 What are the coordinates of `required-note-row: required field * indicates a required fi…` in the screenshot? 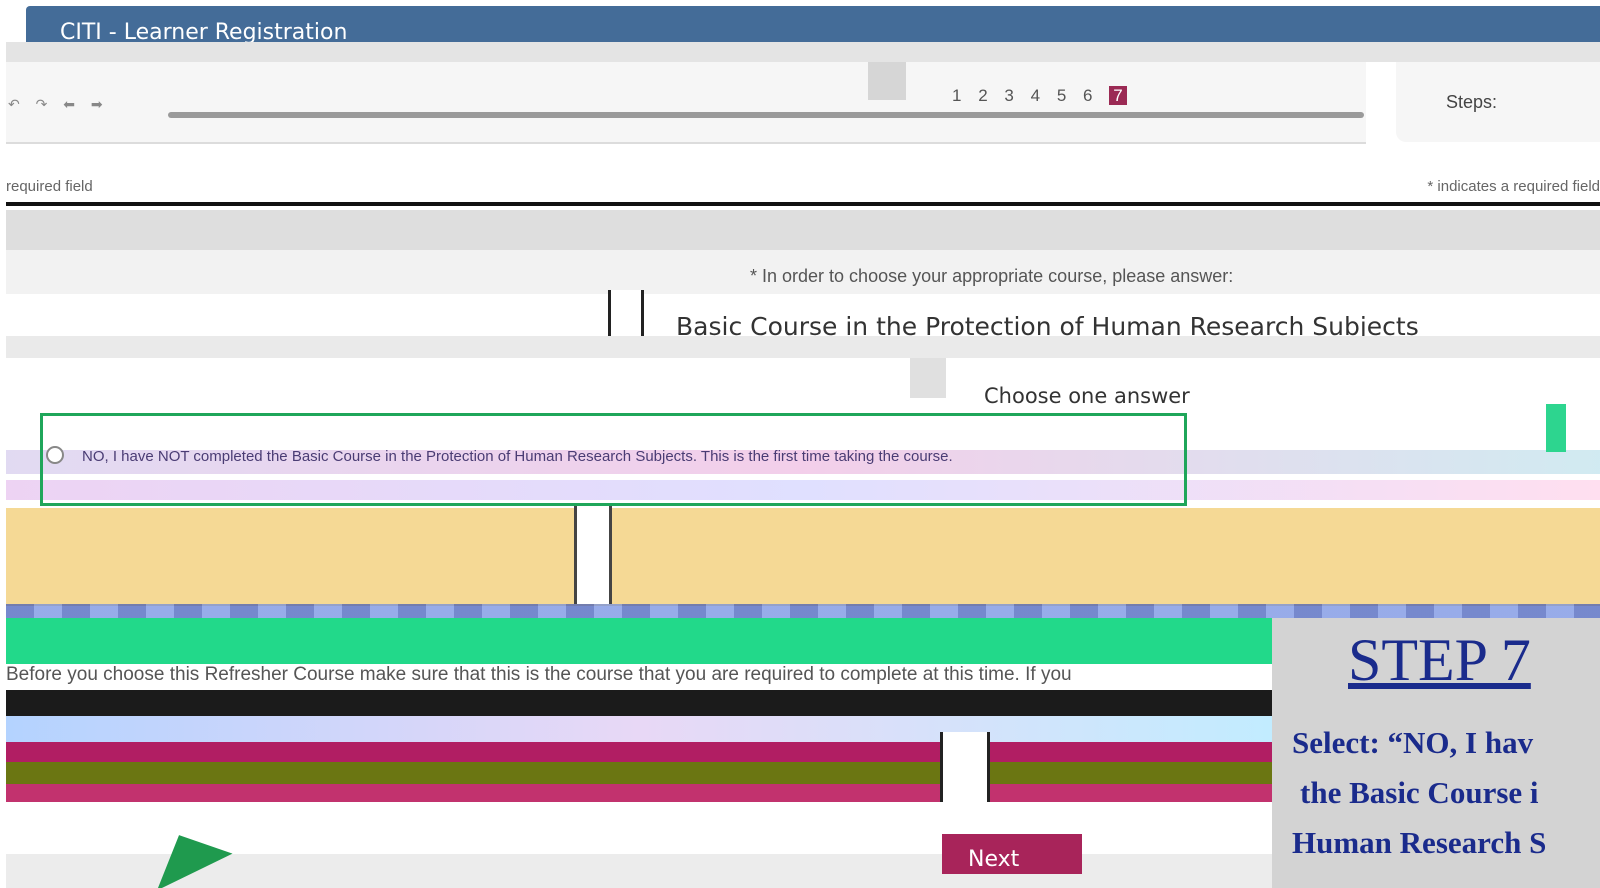 It's located at (803, 189).